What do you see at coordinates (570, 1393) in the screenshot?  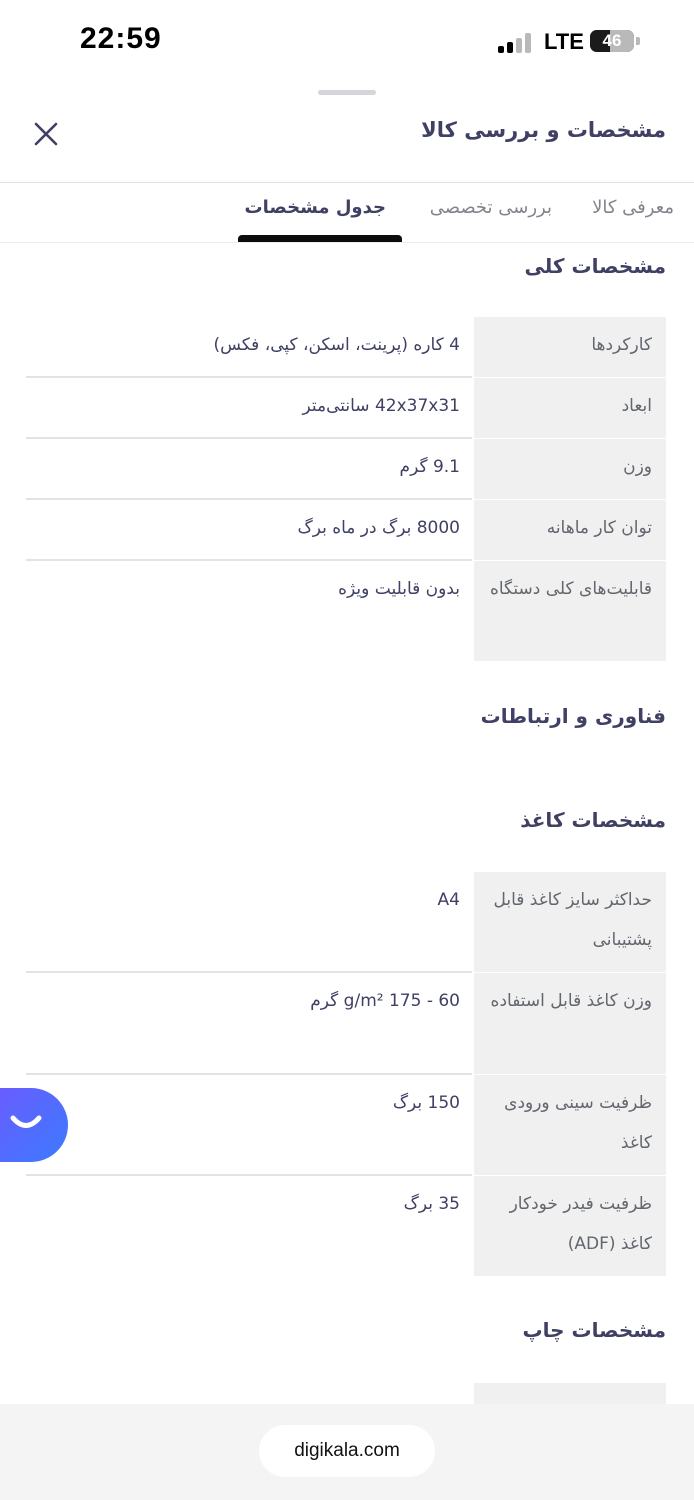 I see `spec-key-cell` at bounding box center [570, 1393].